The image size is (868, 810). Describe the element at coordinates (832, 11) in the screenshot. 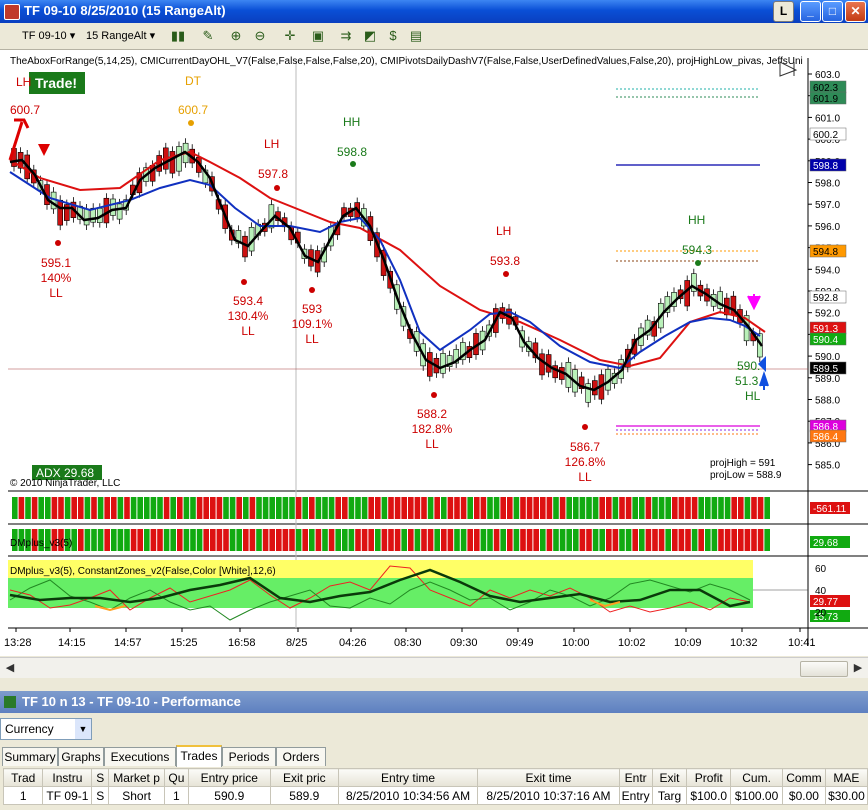

I see `maximize-button: □` at that location.